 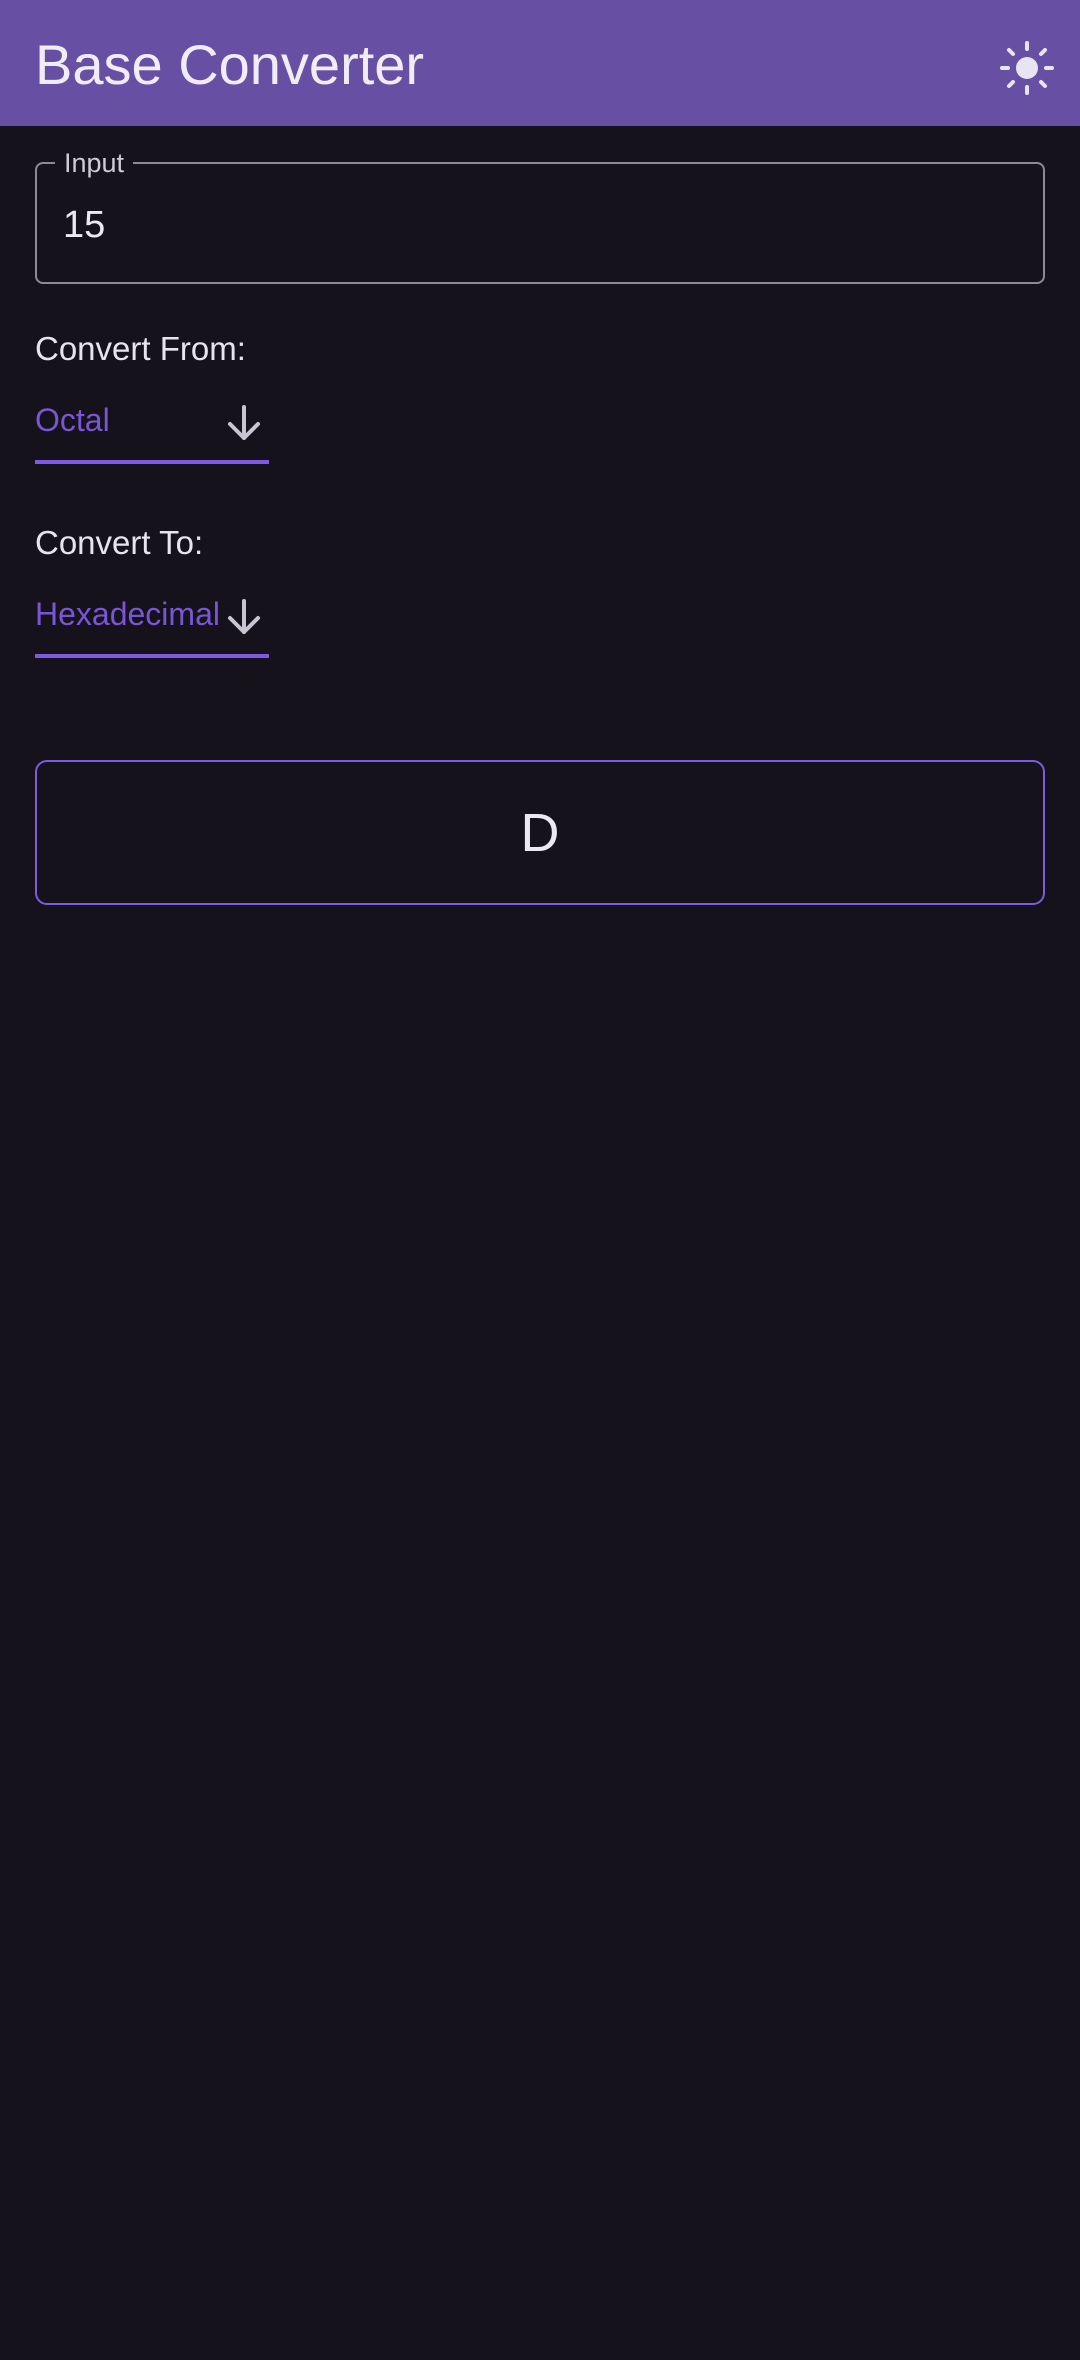 I want to click on theme-toggle-button, so click(x=1027, y=68).